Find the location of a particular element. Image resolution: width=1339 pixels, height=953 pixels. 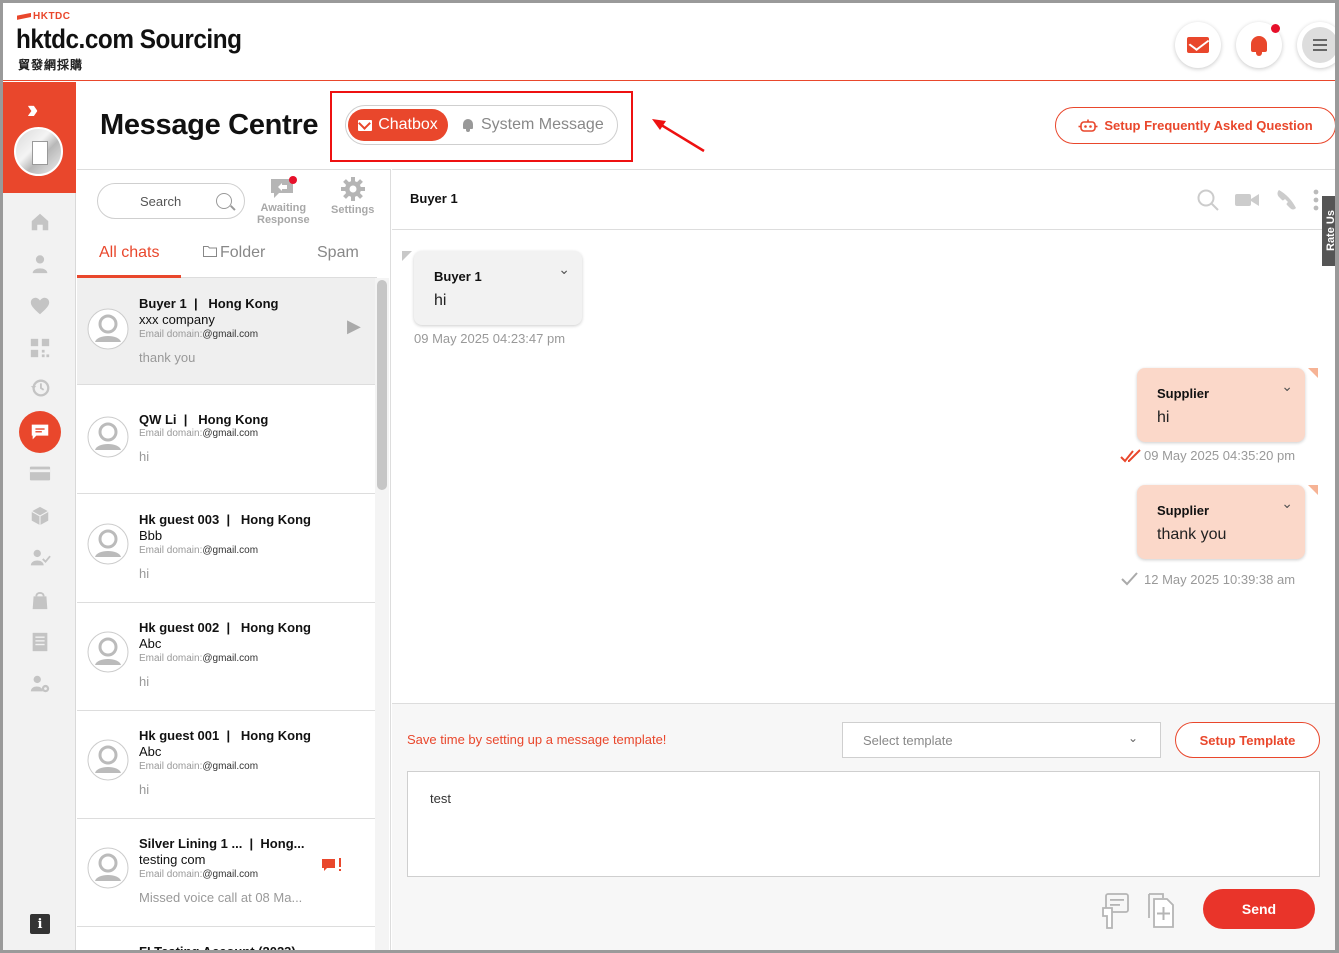

chat-list-item: FI Testing Account (2023) is located at coordinates (226, 938).